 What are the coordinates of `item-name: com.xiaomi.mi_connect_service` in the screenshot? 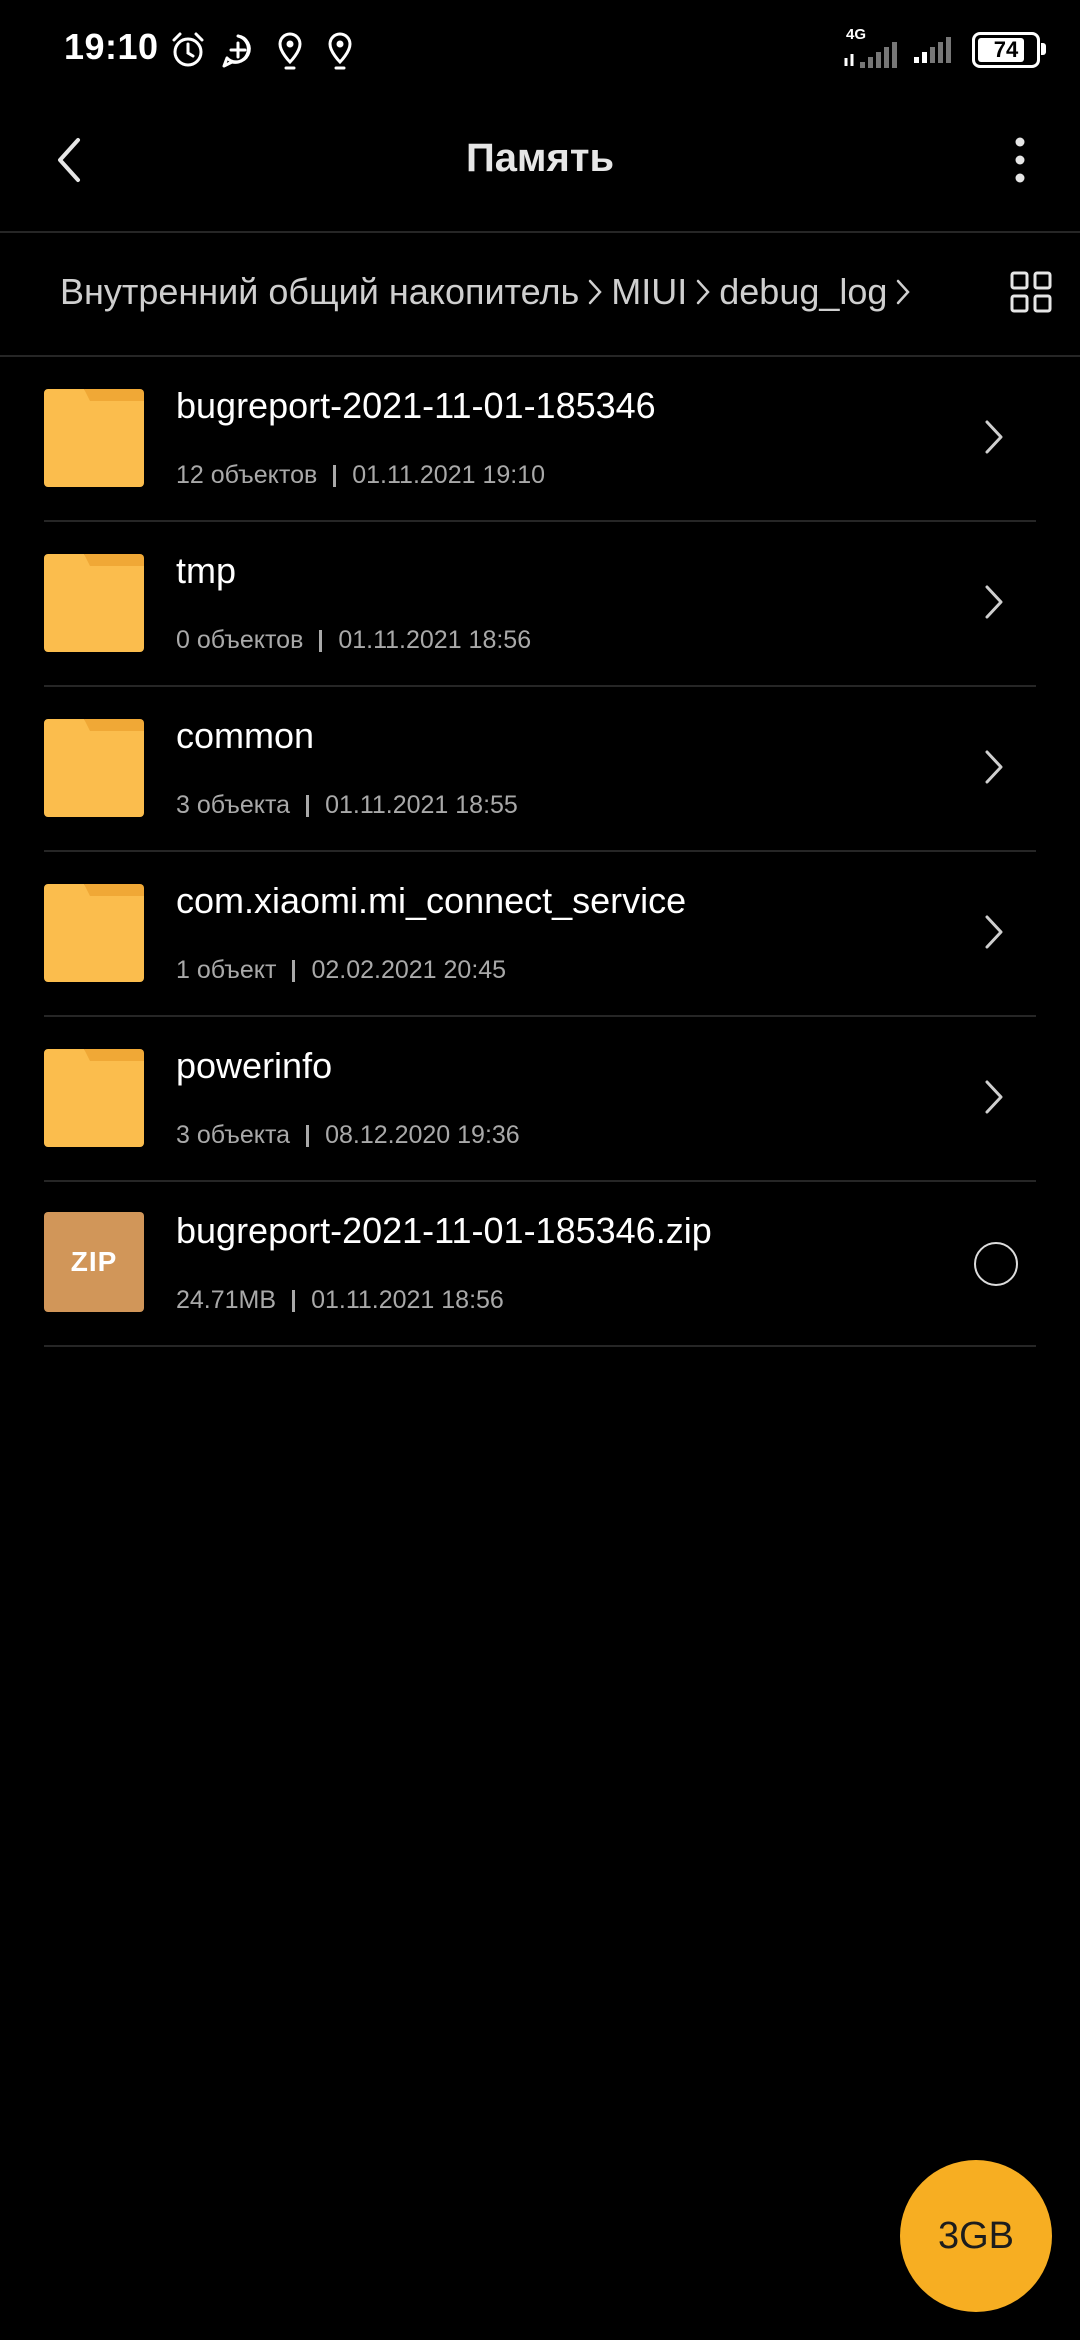 It's located at (431, 900).